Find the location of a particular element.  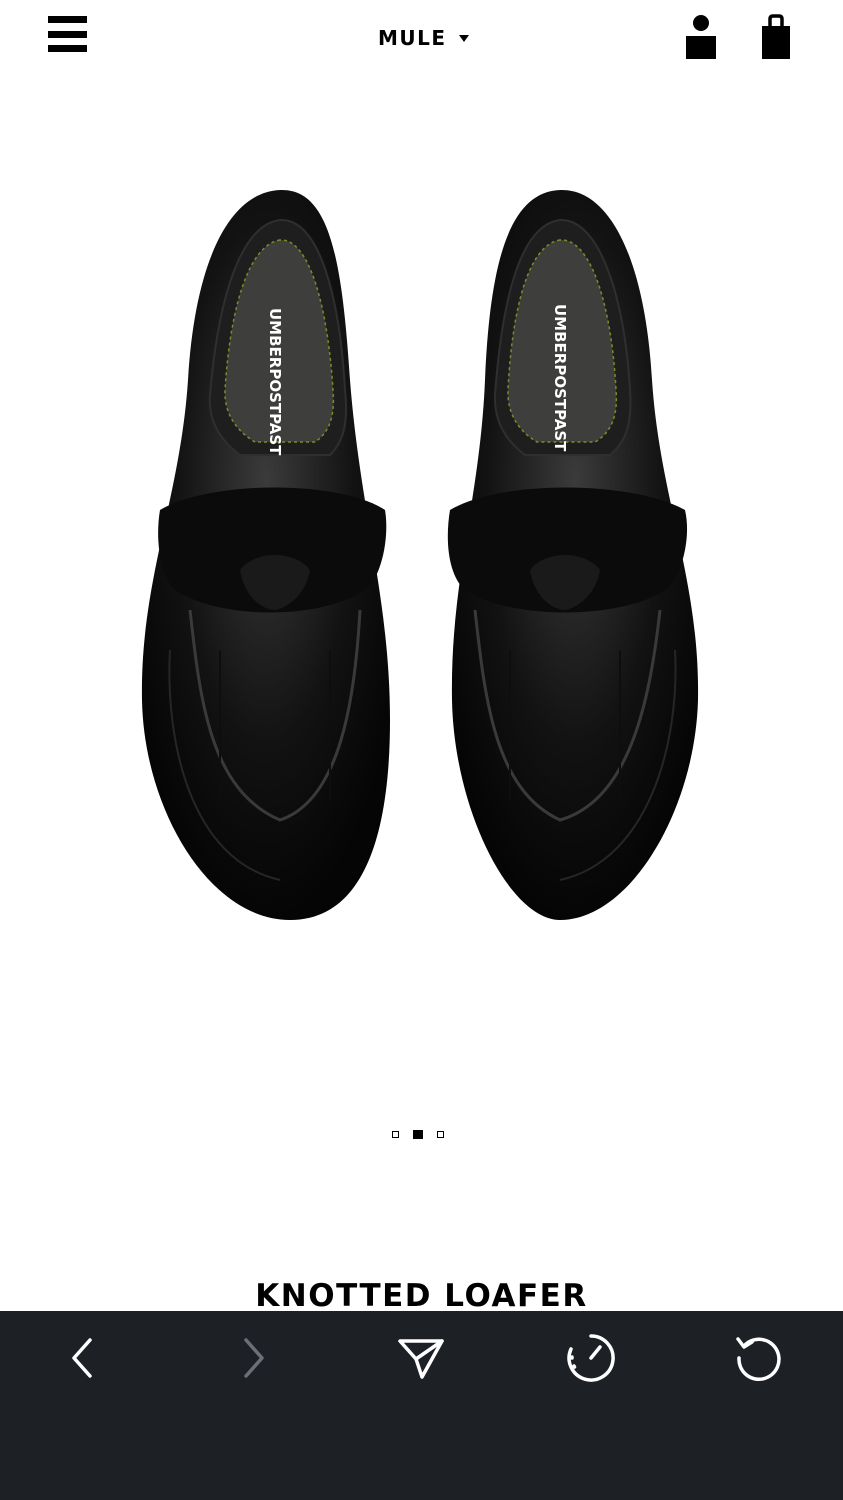

user-icon is located at coordinates (701, 37).